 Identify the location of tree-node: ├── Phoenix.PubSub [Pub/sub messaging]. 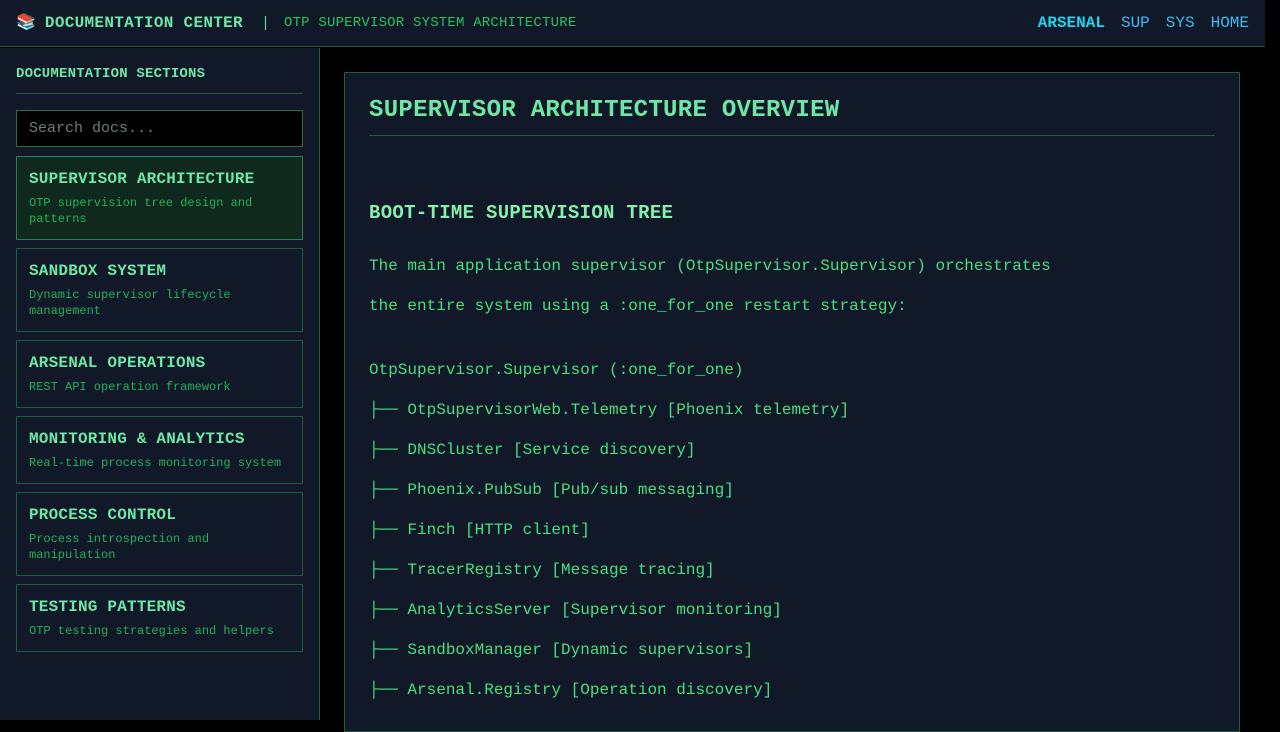
(551, 490).